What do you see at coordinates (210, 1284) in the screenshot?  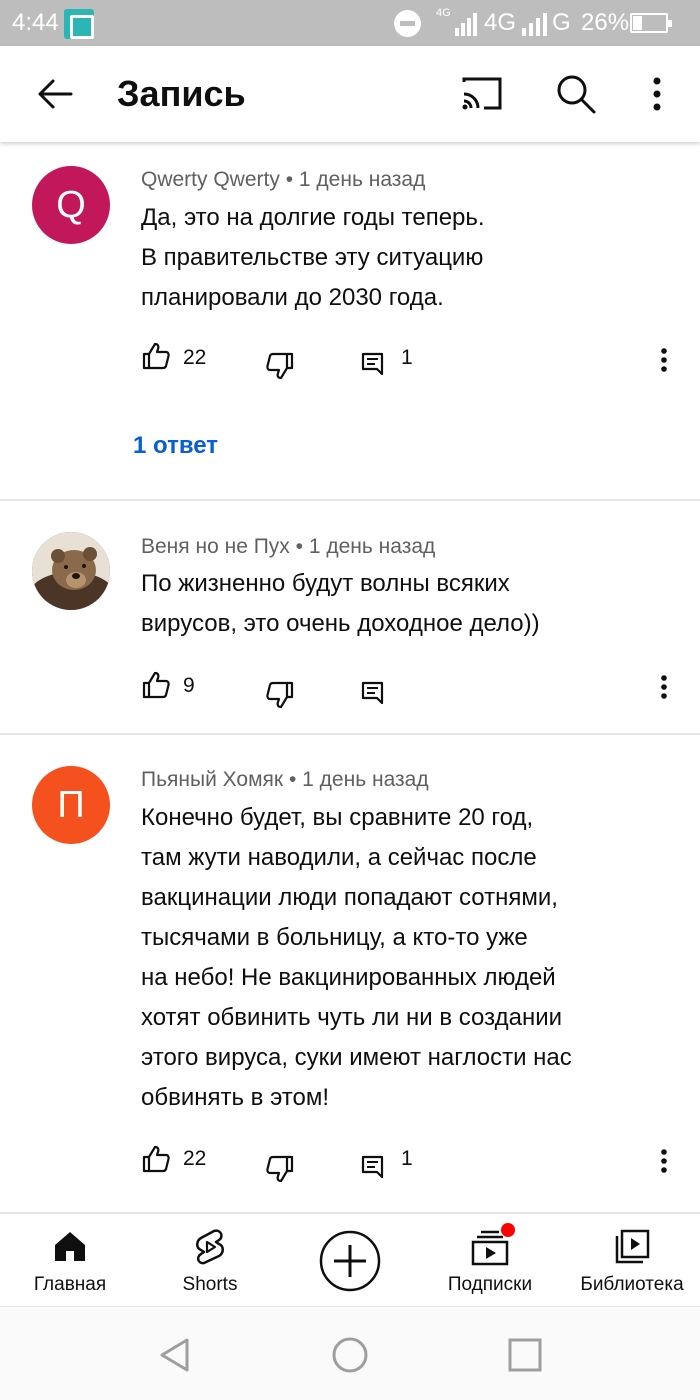 I see `nav-shorts-label: Shorts` at bounding box center [210, 1284].